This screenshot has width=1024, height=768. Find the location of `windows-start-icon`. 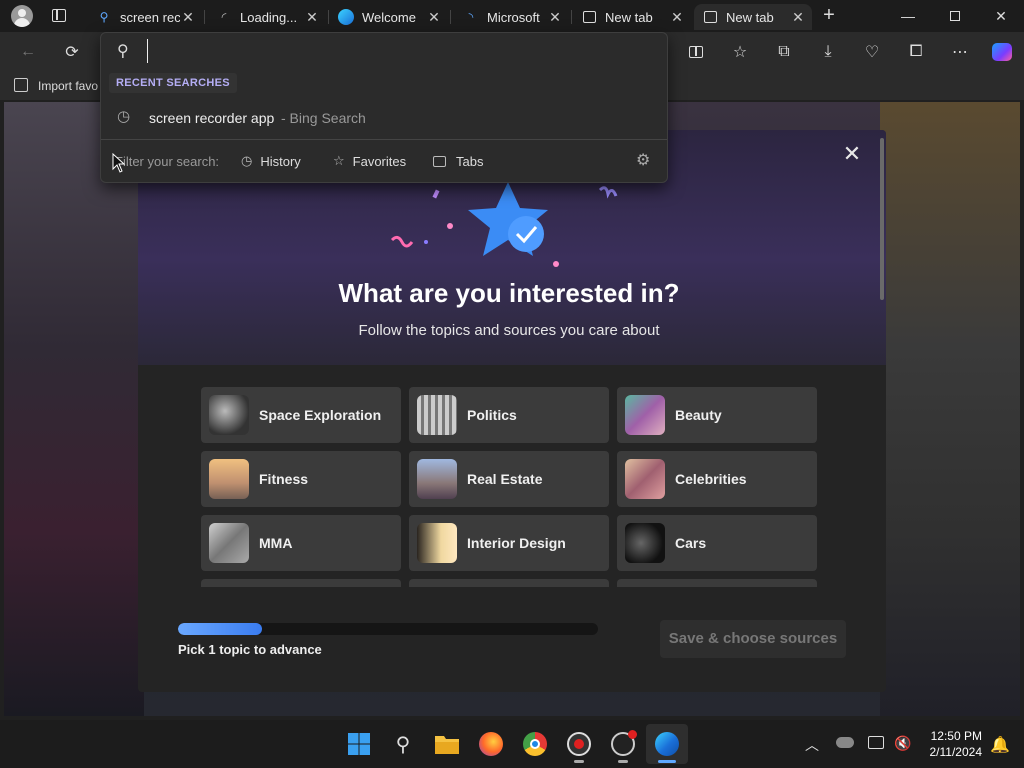

windows-start-icon is located at coordinates (359, 744).